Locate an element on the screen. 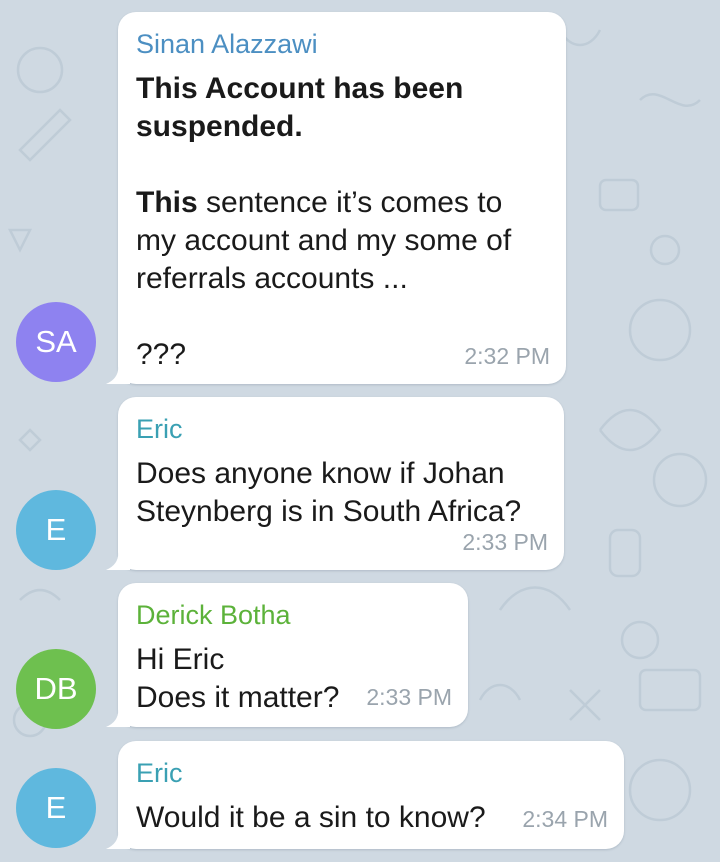 The height and width of the screenshot is (862, 720). message-text-line: Hi Eric is located at coordinates (180, 659).